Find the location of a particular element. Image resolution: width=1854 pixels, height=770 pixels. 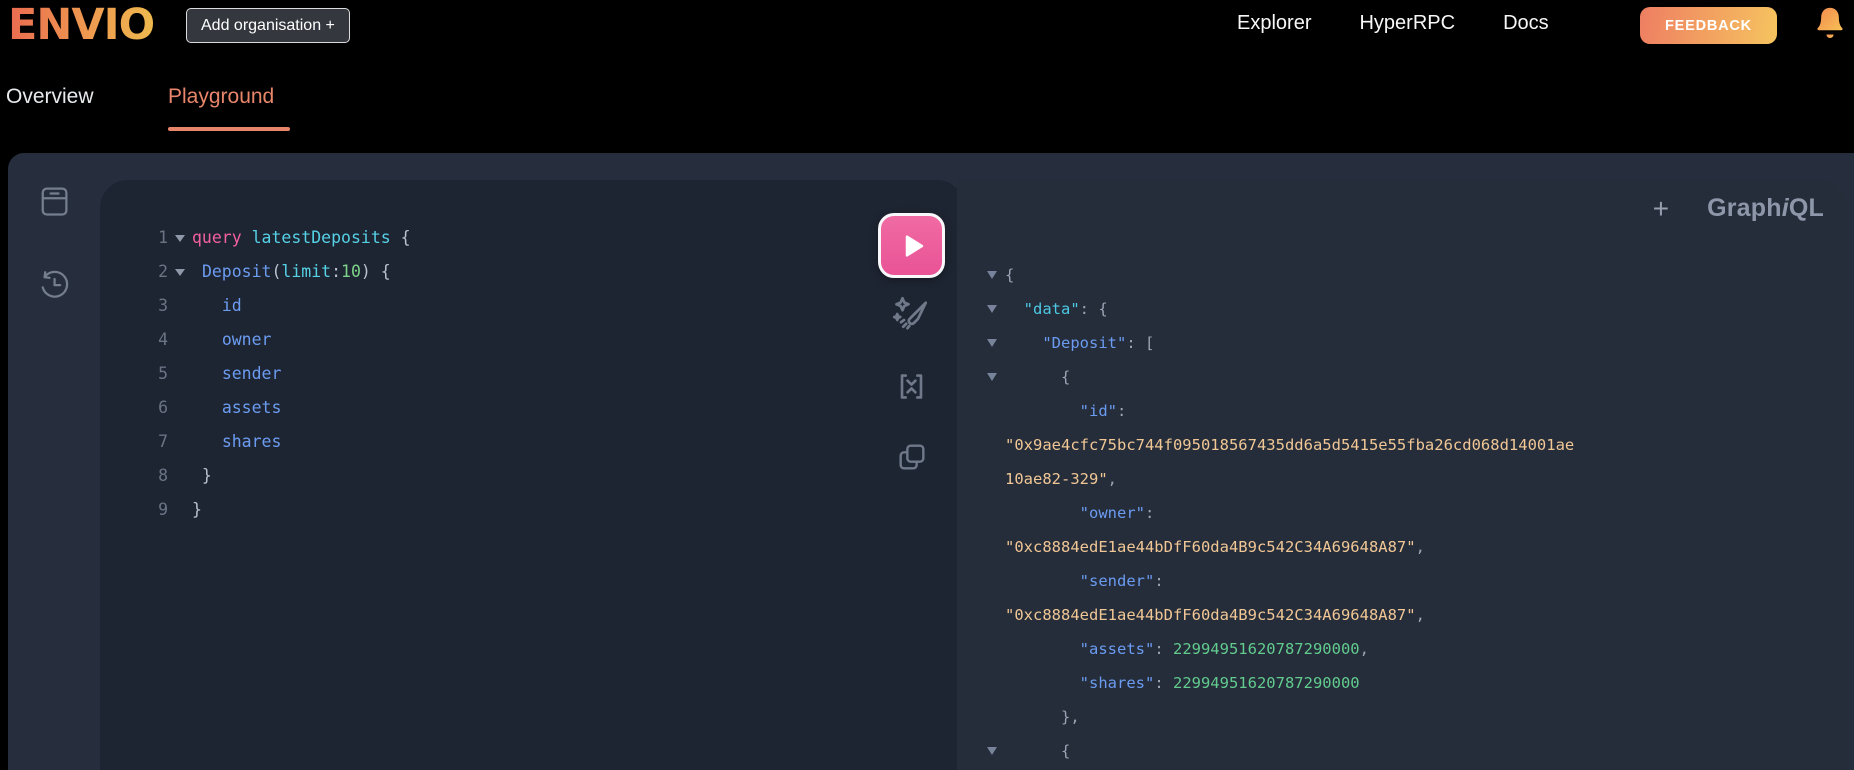

nav-link-explorer: Explorer is located at coordinates (1274, 23).